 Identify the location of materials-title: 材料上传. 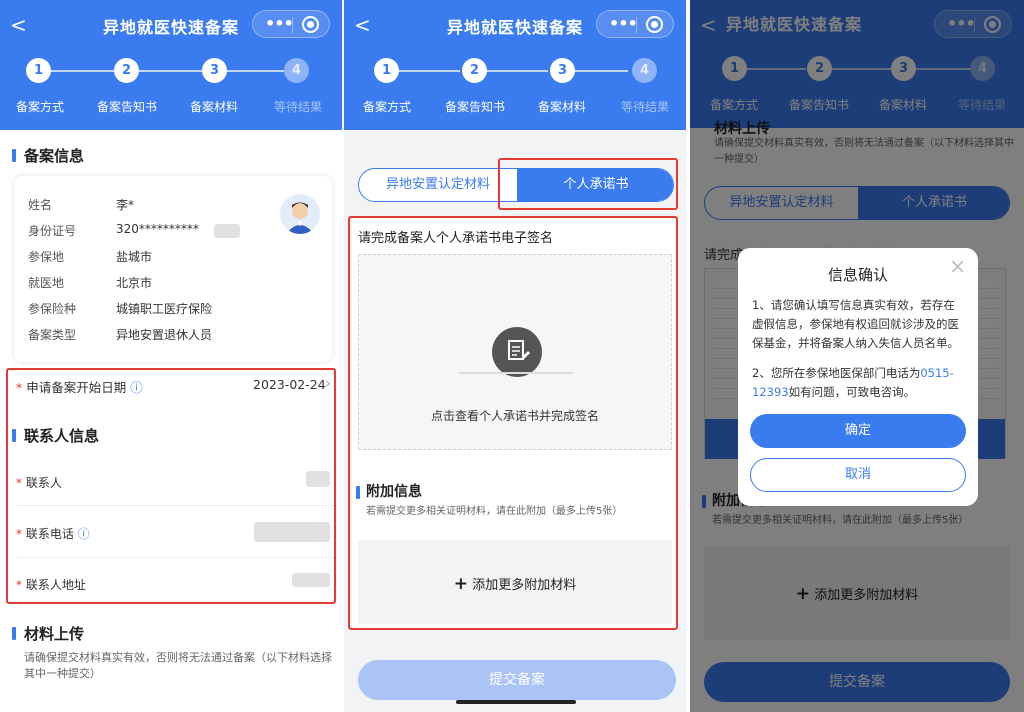
(54, 634).